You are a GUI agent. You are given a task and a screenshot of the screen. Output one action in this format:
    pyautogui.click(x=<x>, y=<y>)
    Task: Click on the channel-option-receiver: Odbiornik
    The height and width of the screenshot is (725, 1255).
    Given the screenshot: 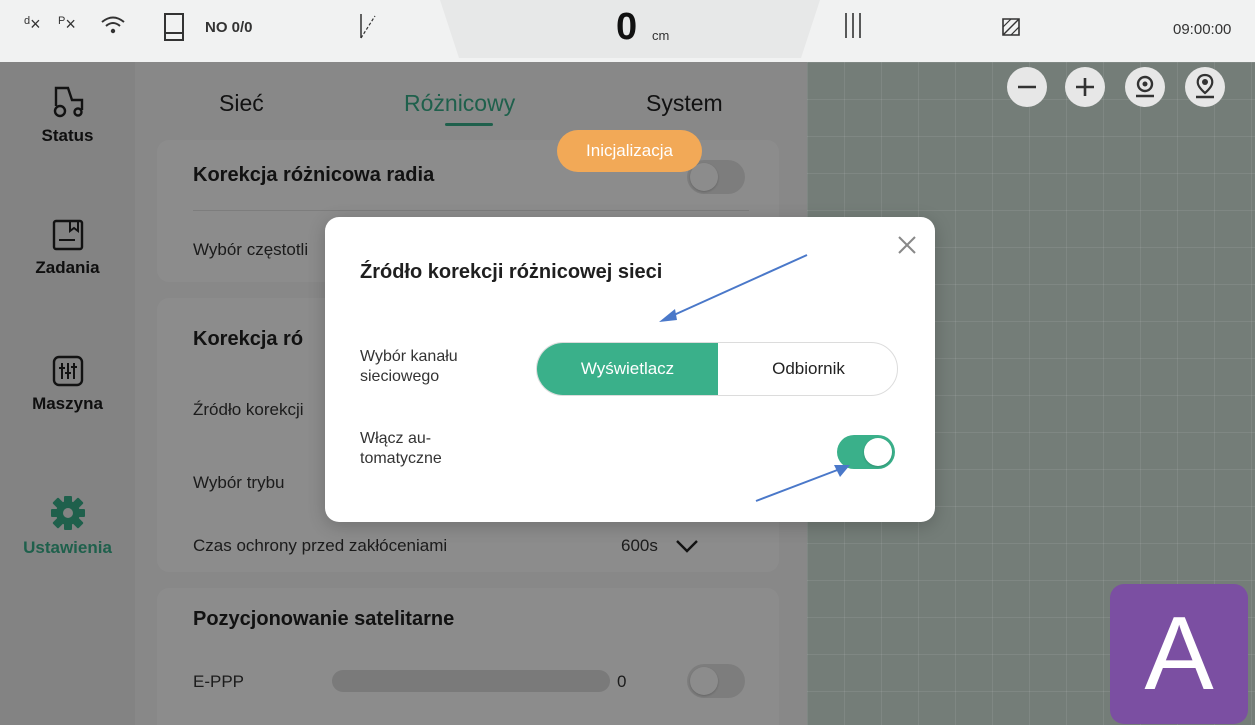 What is the action you would take?
    pyautogui.click(x=807, y=369)
    